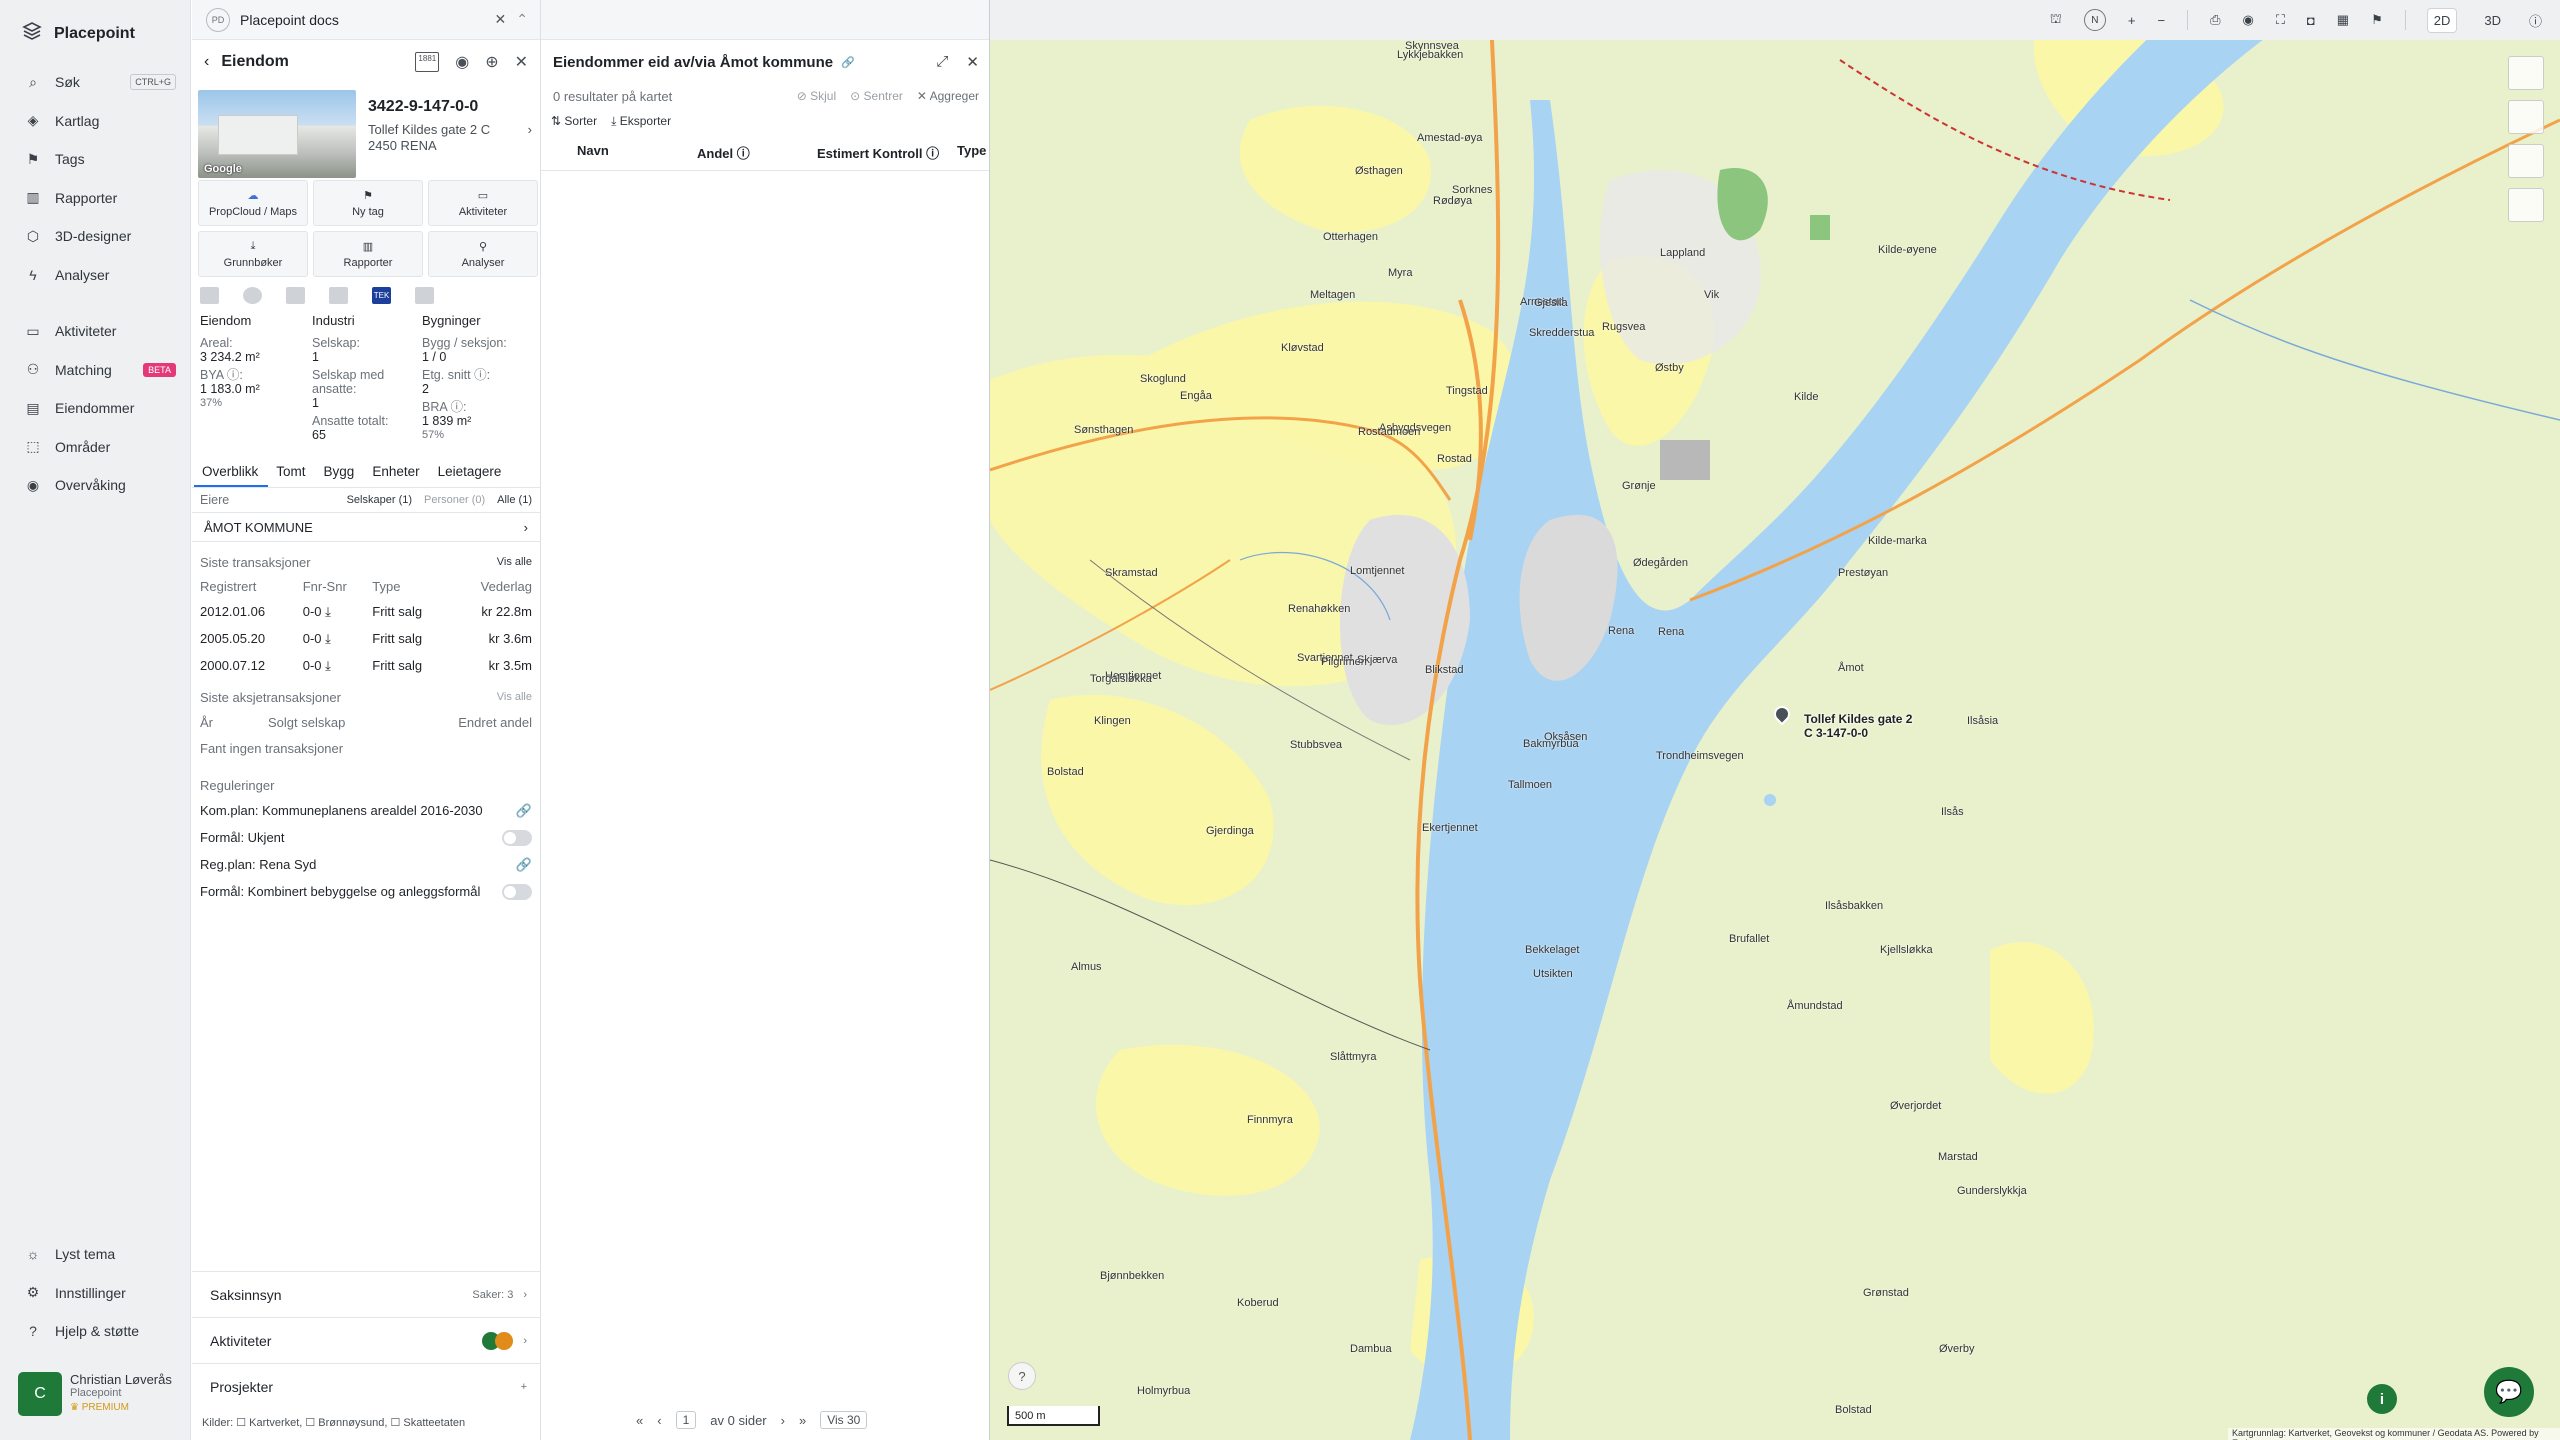 This screenshot has height=1440, width=2560. What do you see at coordinates (368, 203) in the screenshot?
I see `action-button-1: ⚑ Ny tag` at bounding box center [368, 203].